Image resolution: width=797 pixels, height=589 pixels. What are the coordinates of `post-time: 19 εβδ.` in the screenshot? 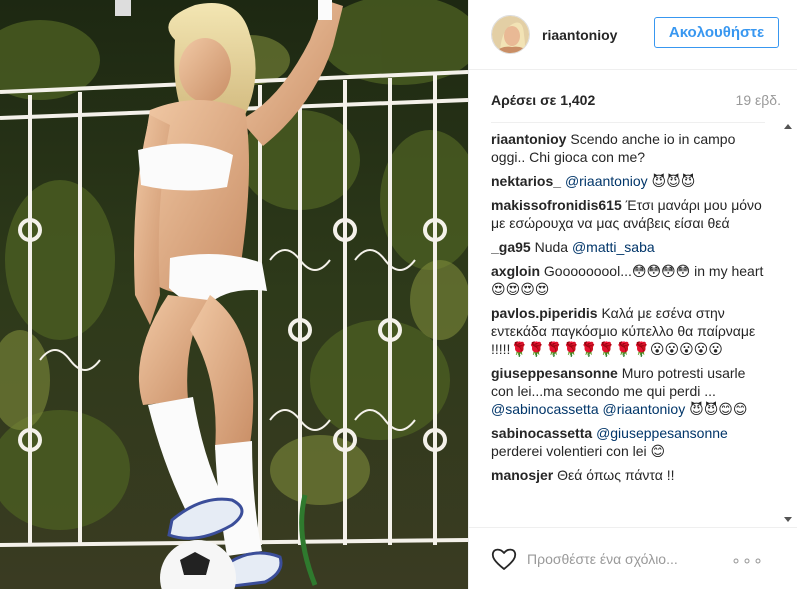 It's located at (758, 100).